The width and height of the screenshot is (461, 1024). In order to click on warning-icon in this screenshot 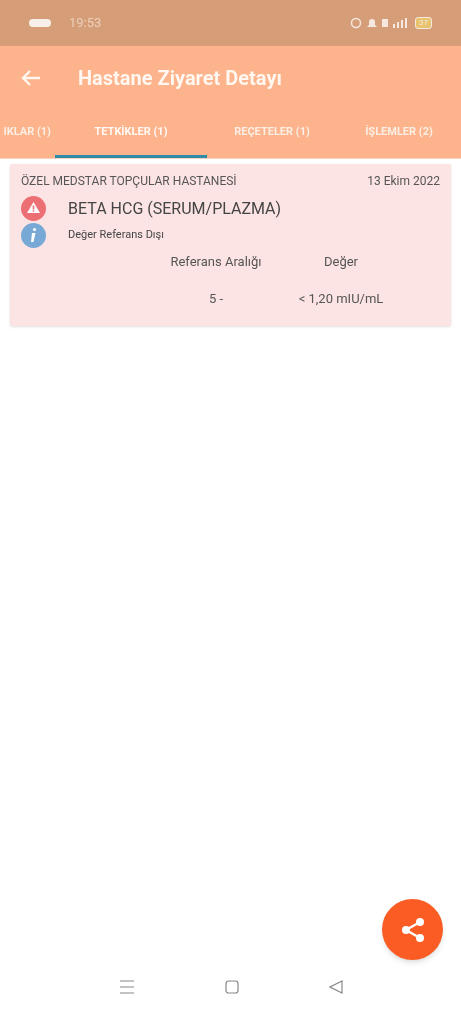, I will do `click(33, 208)`.